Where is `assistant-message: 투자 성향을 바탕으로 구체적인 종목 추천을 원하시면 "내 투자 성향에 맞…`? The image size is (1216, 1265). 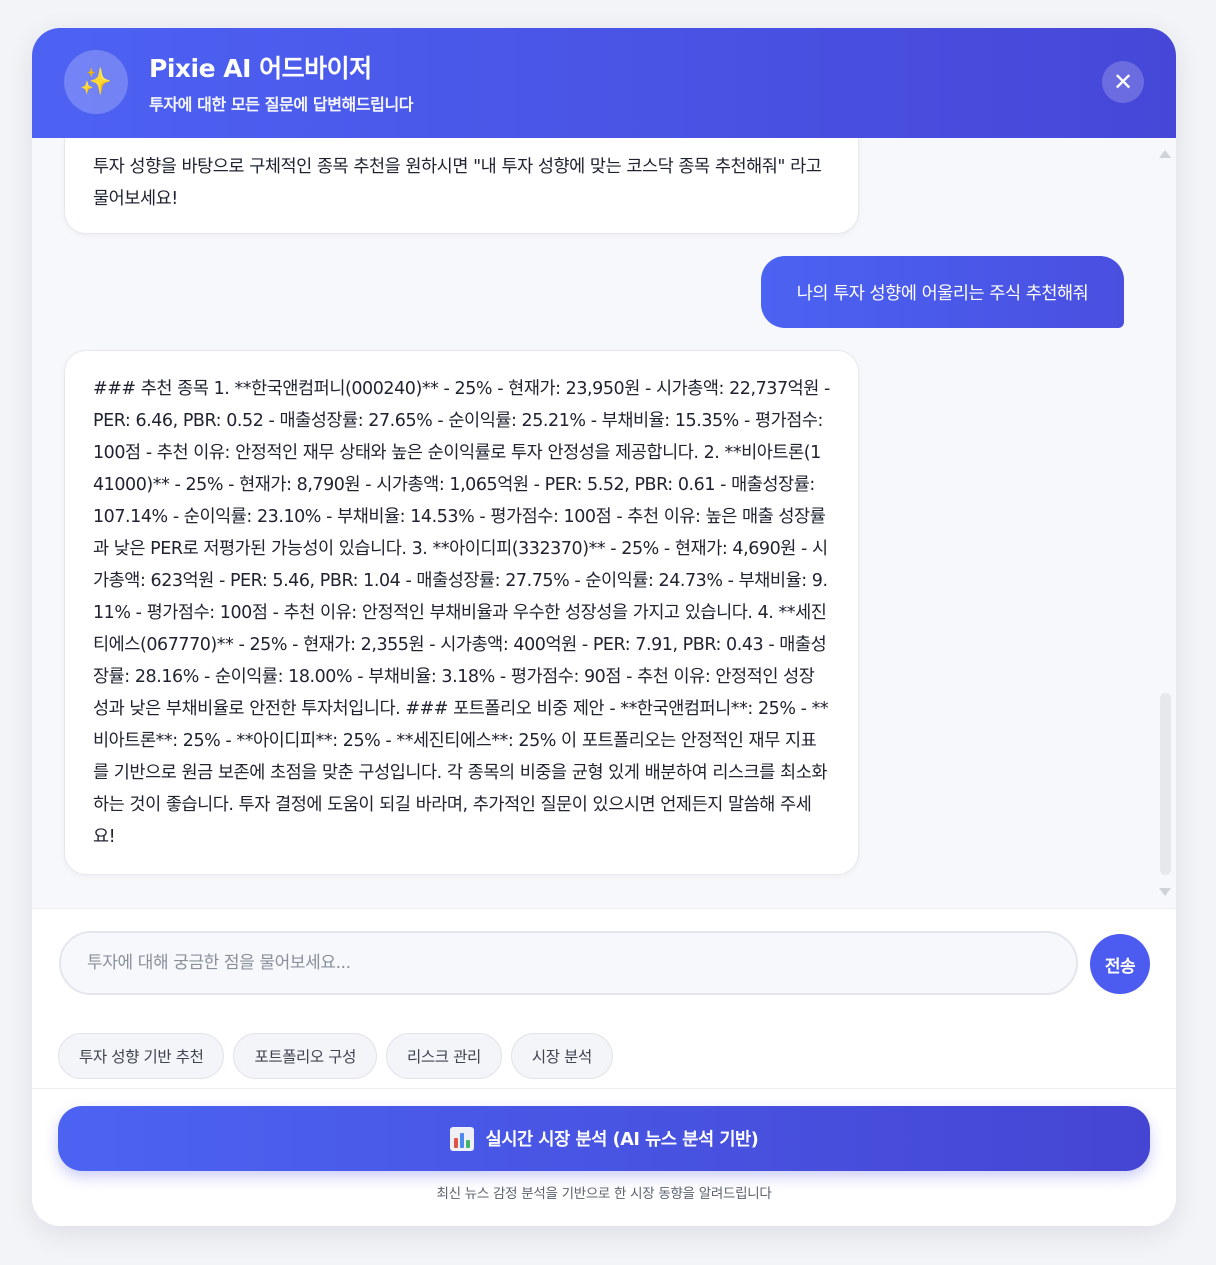 assistant-message: 투자 성향을 바탕으로 구체적인 종목 추천을 원하시면 "내 투자 성향에 맞… is located at coordinates (461, 186).